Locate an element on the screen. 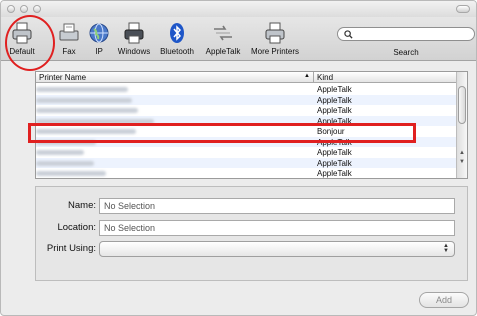 This screenshot has width=477, height=316. toolbar-appletalk-button: AppleTalk is located at coordinates (223, 40).